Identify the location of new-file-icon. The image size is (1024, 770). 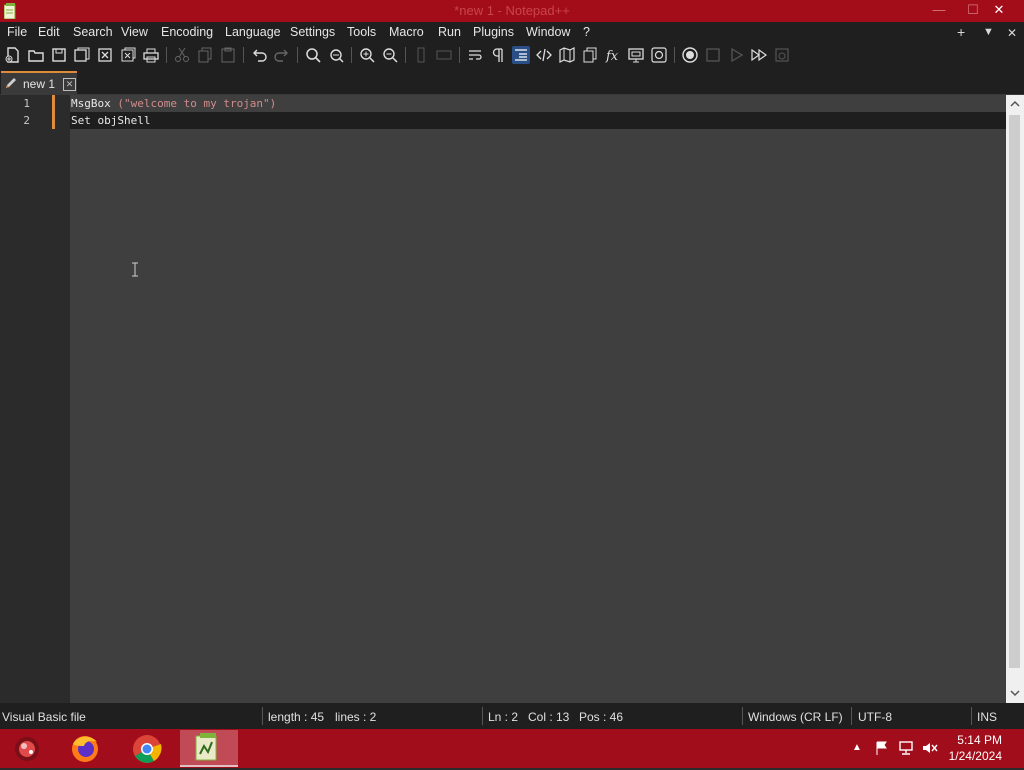
(13, 55).